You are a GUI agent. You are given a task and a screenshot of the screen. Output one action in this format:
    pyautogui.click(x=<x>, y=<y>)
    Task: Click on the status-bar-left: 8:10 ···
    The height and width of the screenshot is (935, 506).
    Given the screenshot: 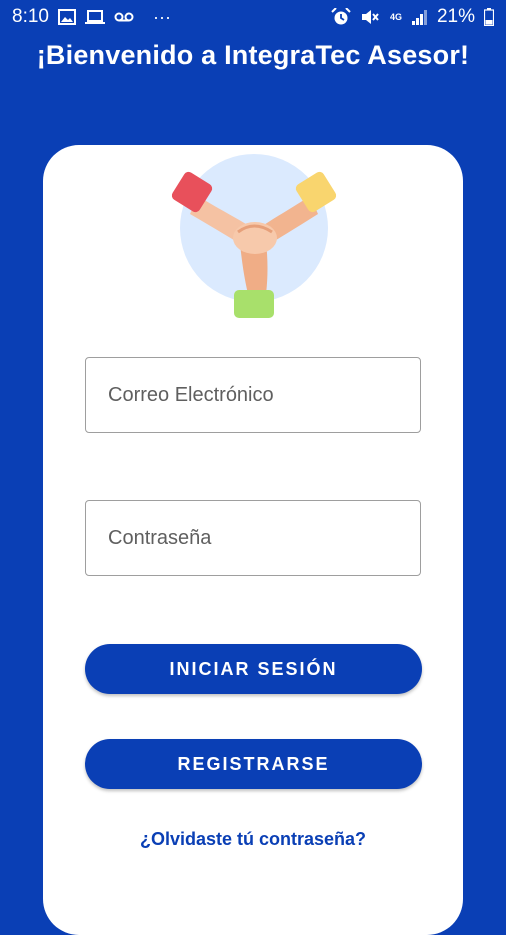 What is the action you would take?
    pyautogui.click(x=91, y=17)
    